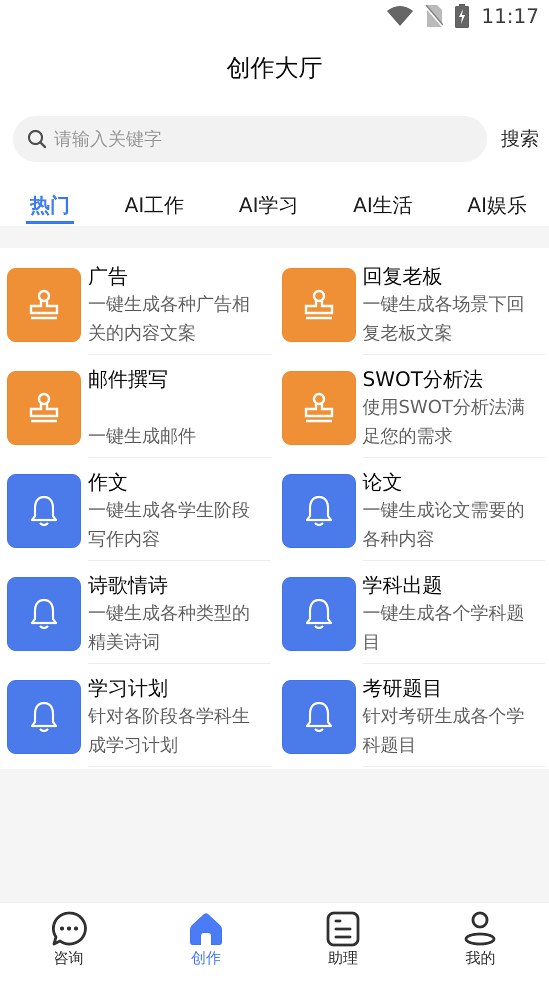 The image size is (549, 982). I want to click on item-description: 一键生成各个学科题目, so click(444, 628).